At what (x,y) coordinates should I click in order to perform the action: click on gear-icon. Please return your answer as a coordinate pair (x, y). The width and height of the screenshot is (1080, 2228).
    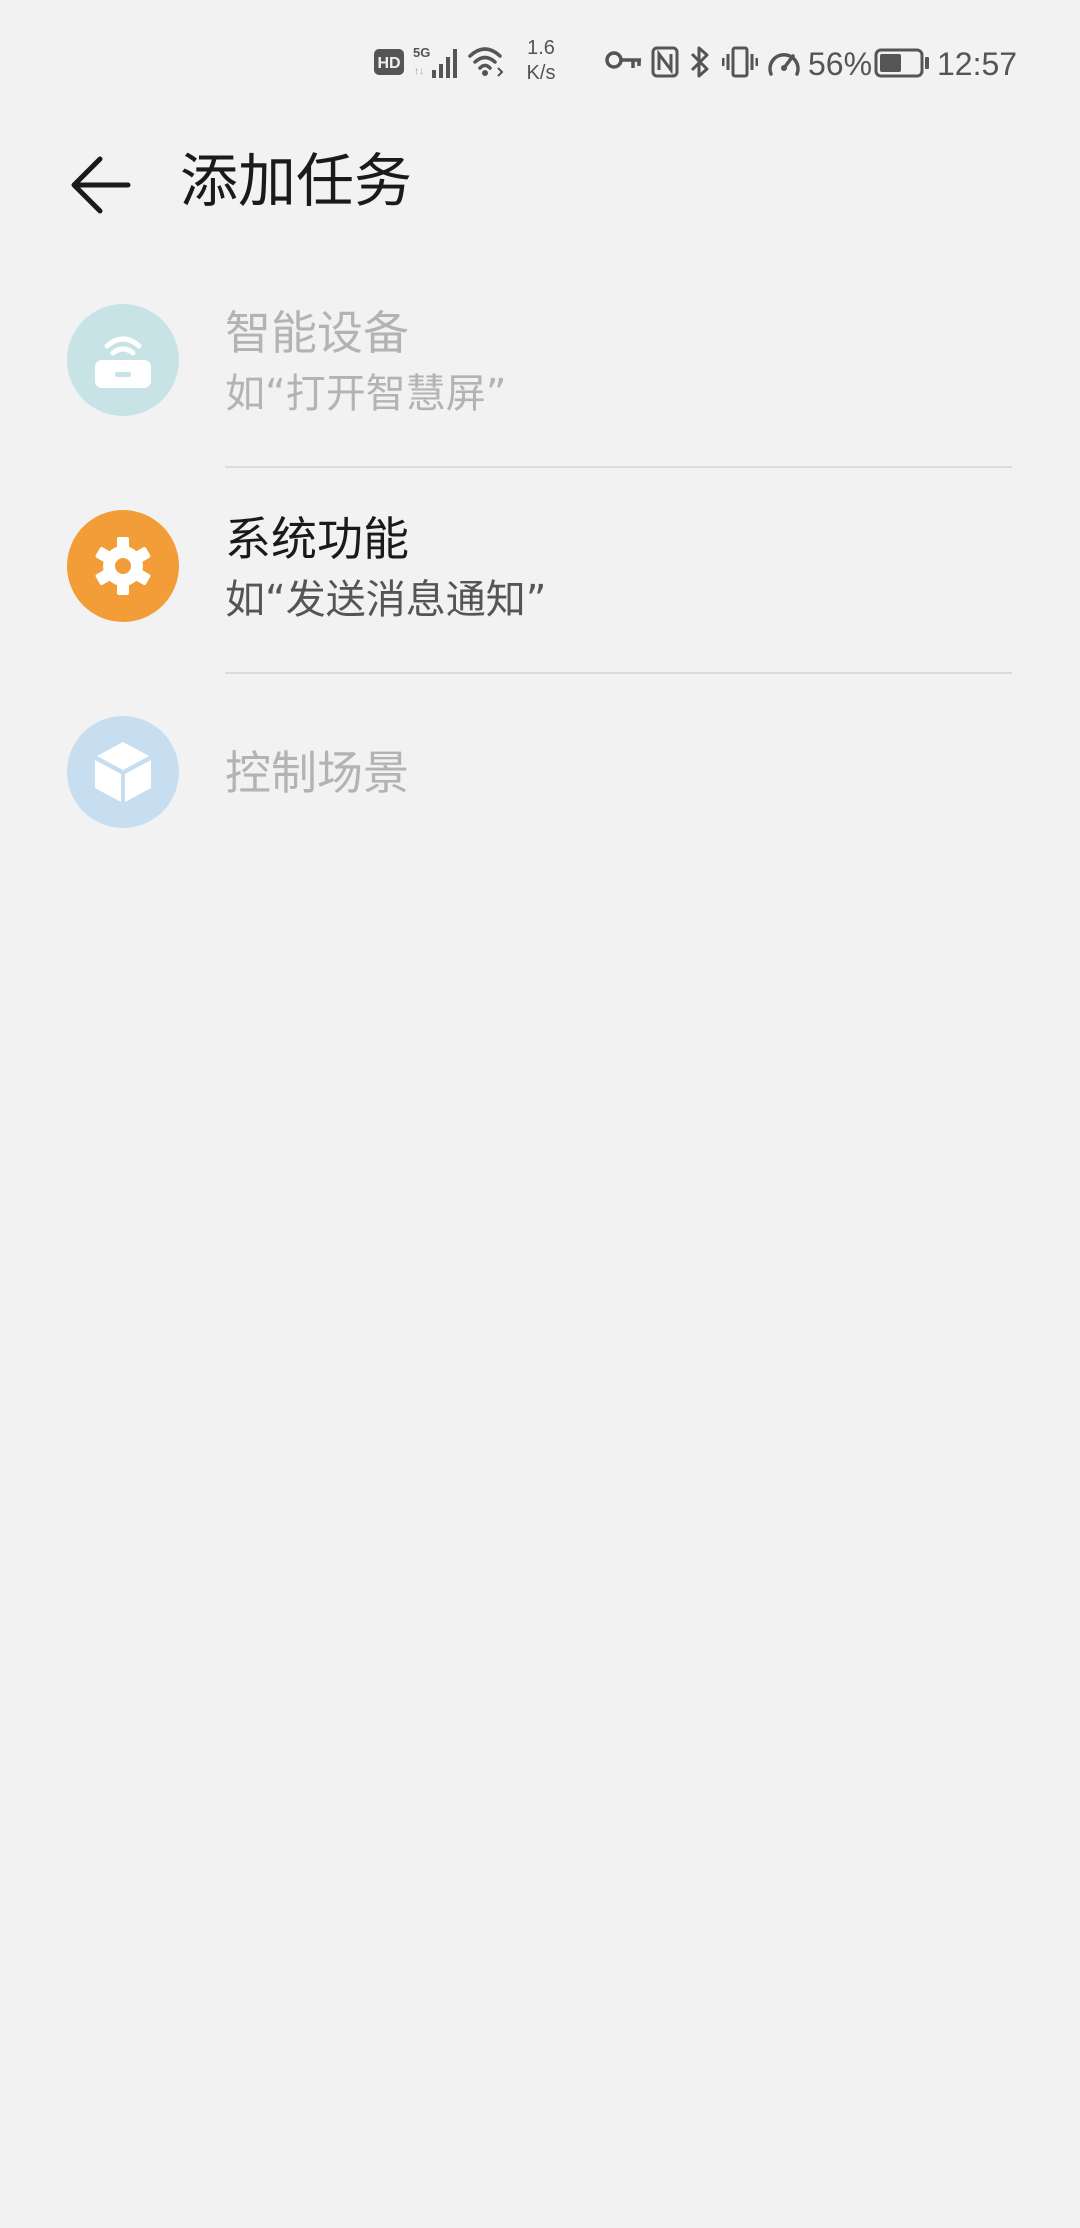
    Looking at the image, I should click on (123, 566).